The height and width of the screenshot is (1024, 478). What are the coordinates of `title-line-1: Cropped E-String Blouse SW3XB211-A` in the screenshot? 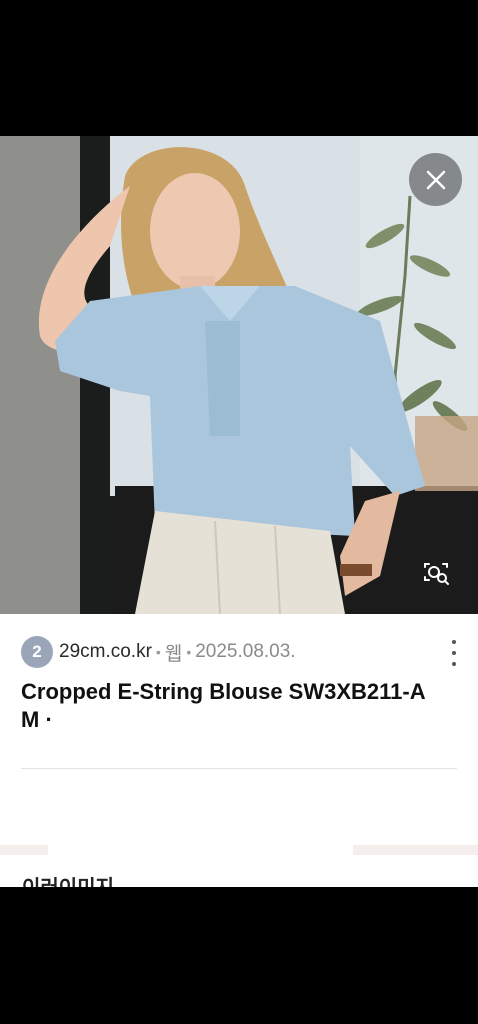 It's located at (223, 691).